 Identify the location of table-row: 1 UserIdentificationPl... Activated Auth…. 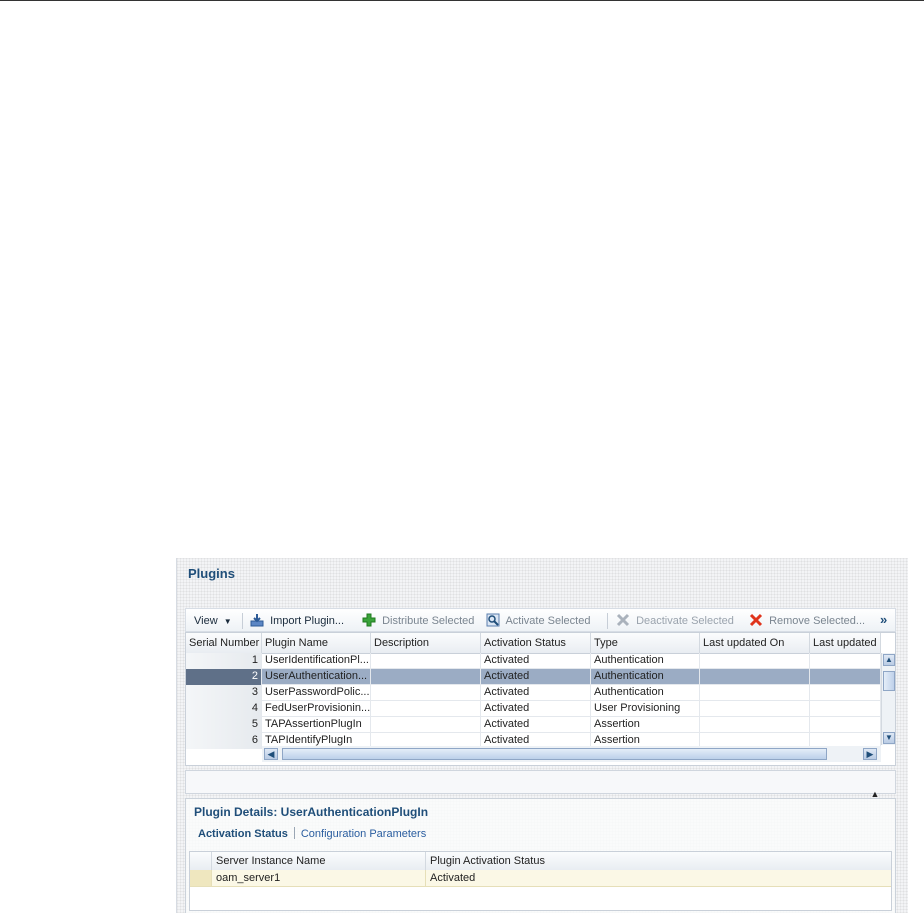
(533, 661).